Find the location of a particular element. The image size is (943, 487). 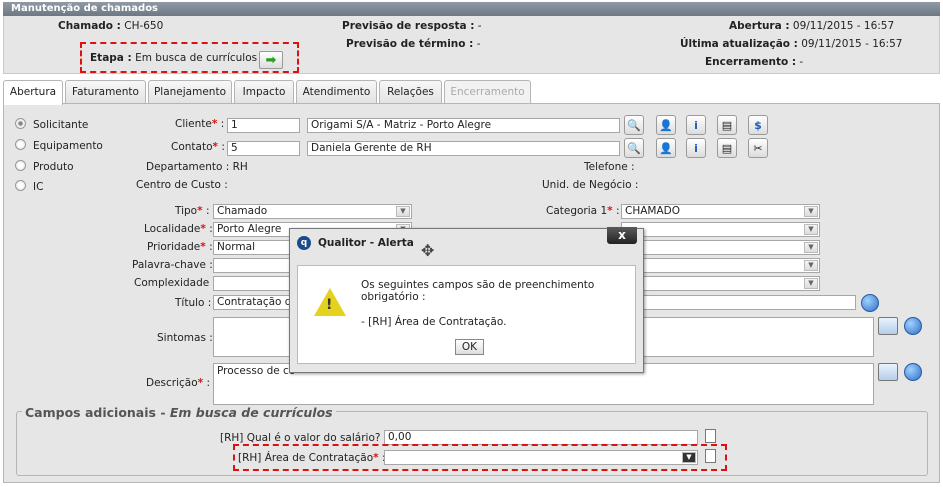

contato-user-button: 👤 is located at coordinates (666, 148).